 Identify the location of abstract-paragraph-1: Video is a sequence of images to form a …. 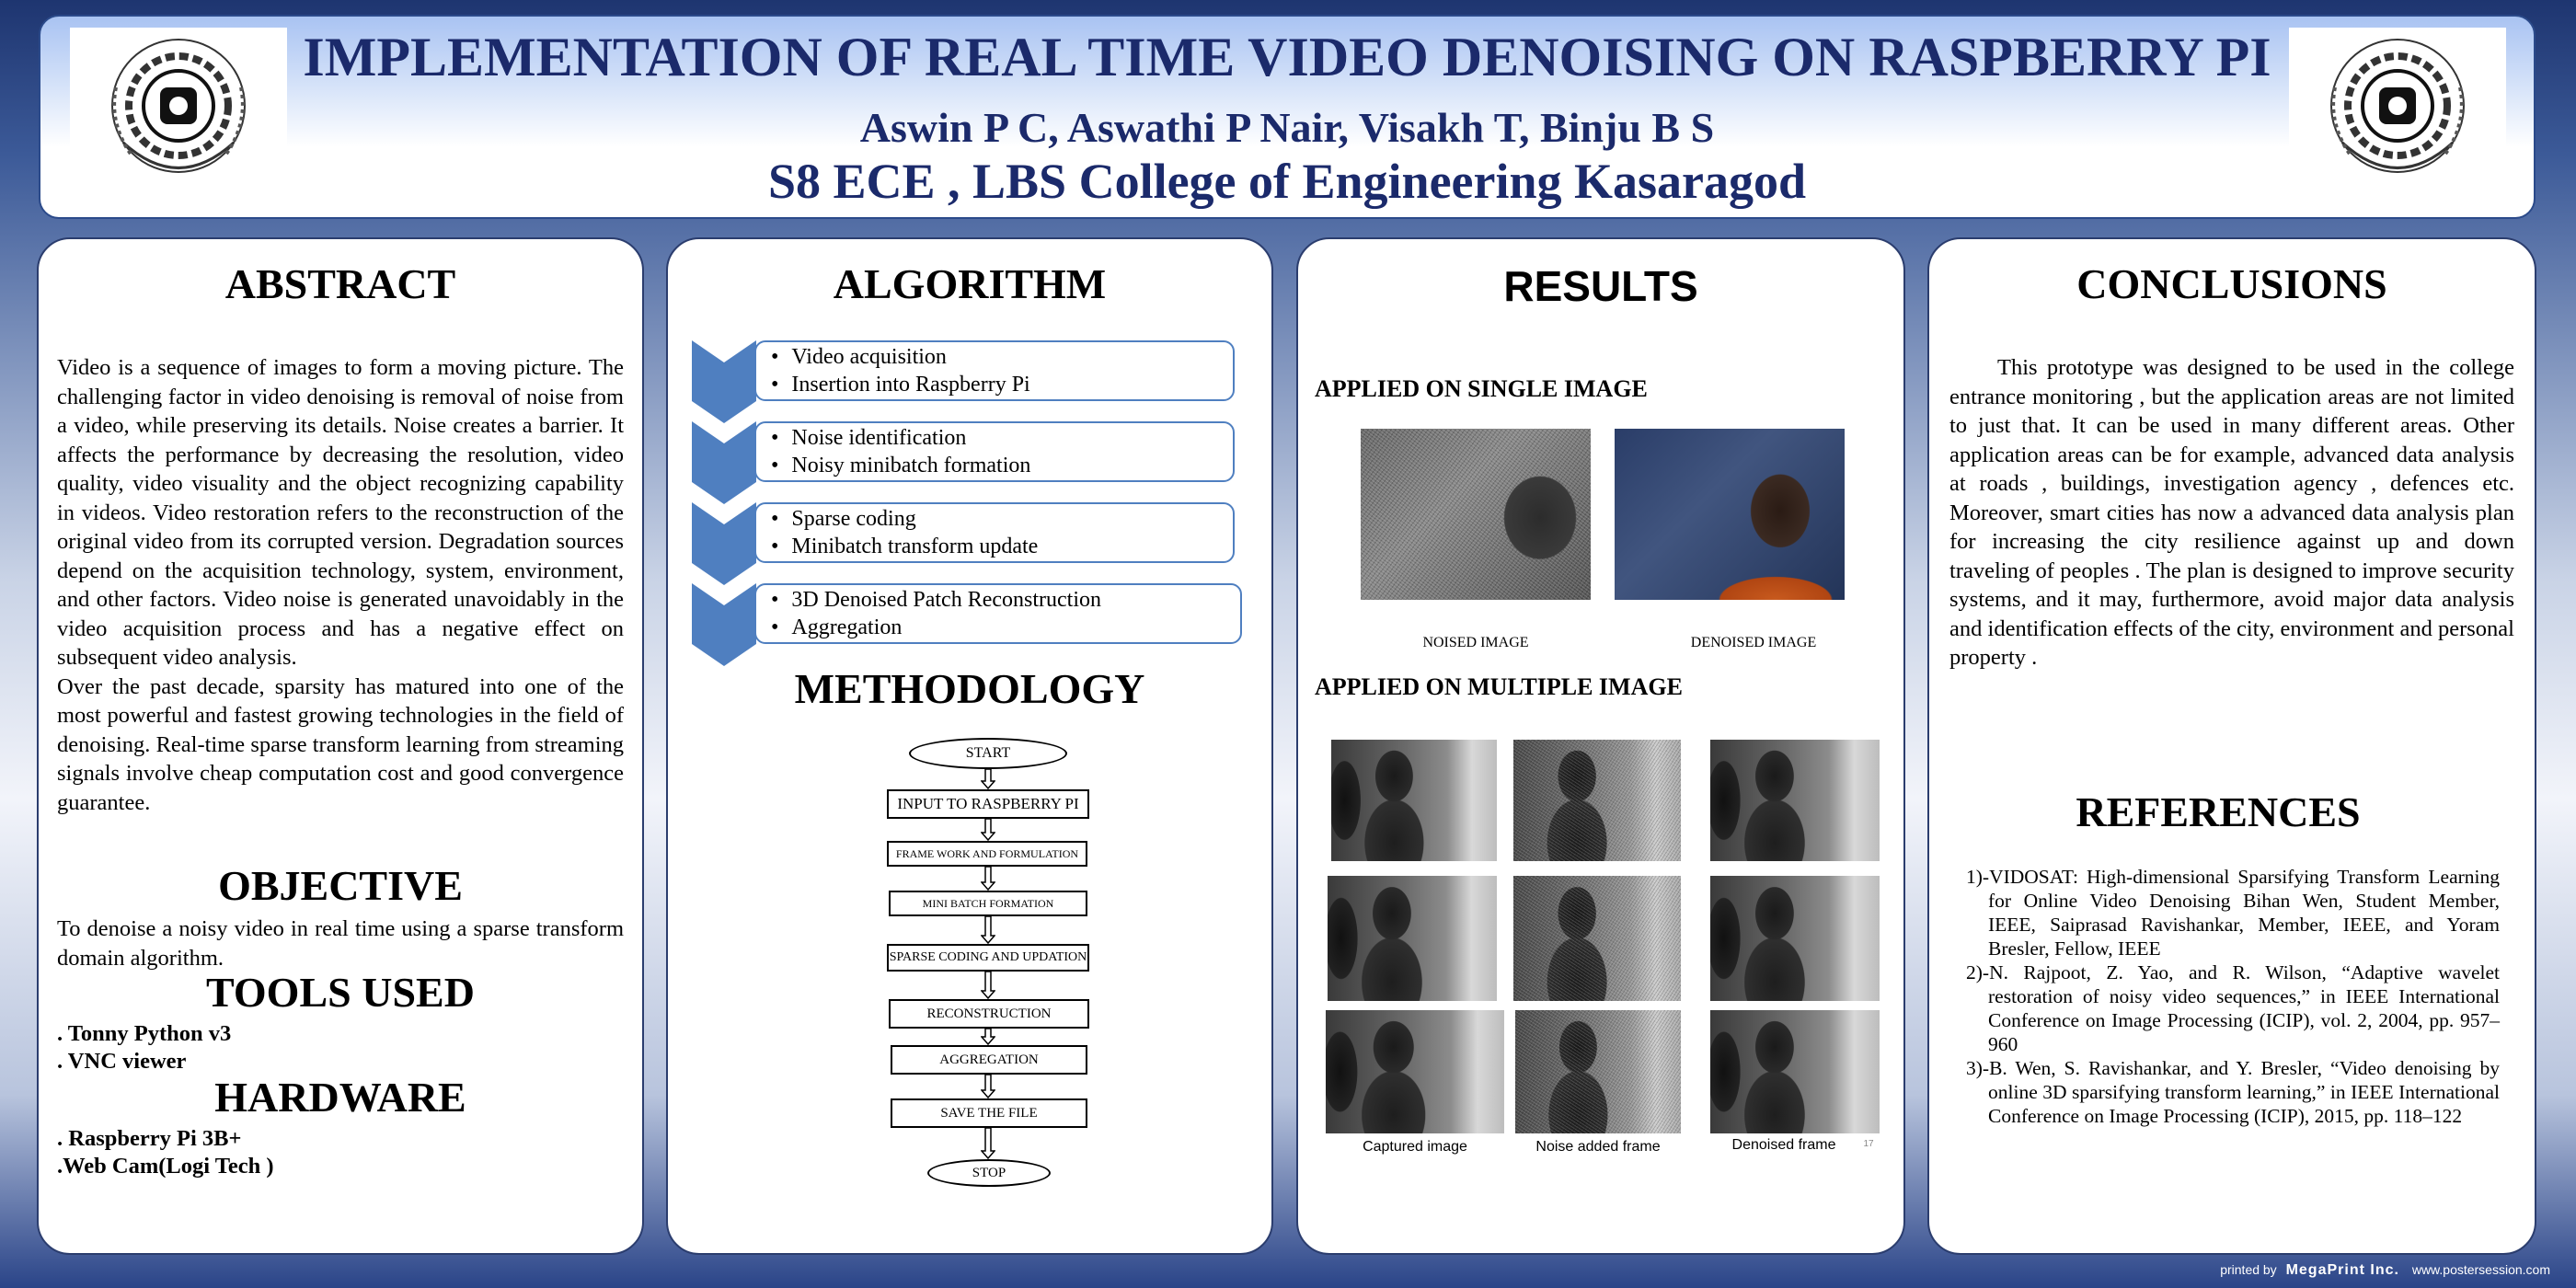
(340, 512).